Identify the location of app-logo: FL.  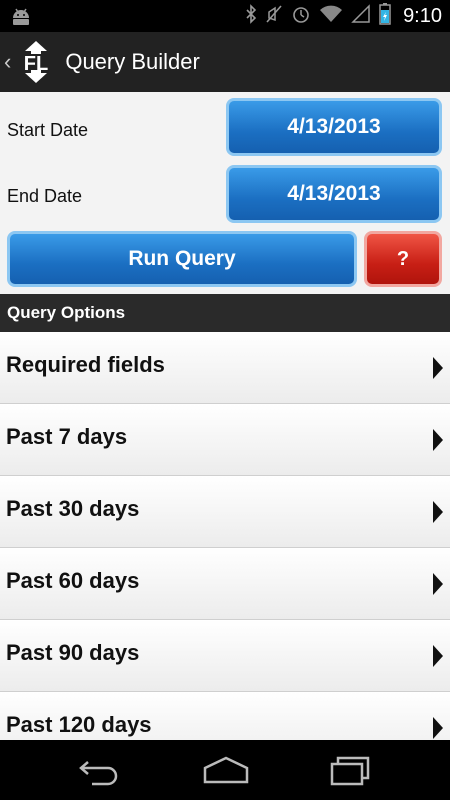
(36, 62).